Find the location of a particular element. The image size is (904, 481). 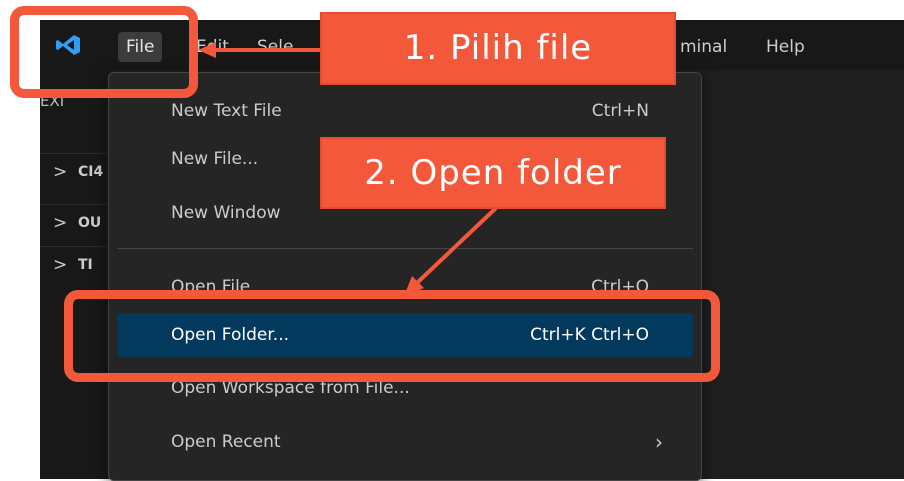

menu-selection: Sele is located at coordinates (275, 47).